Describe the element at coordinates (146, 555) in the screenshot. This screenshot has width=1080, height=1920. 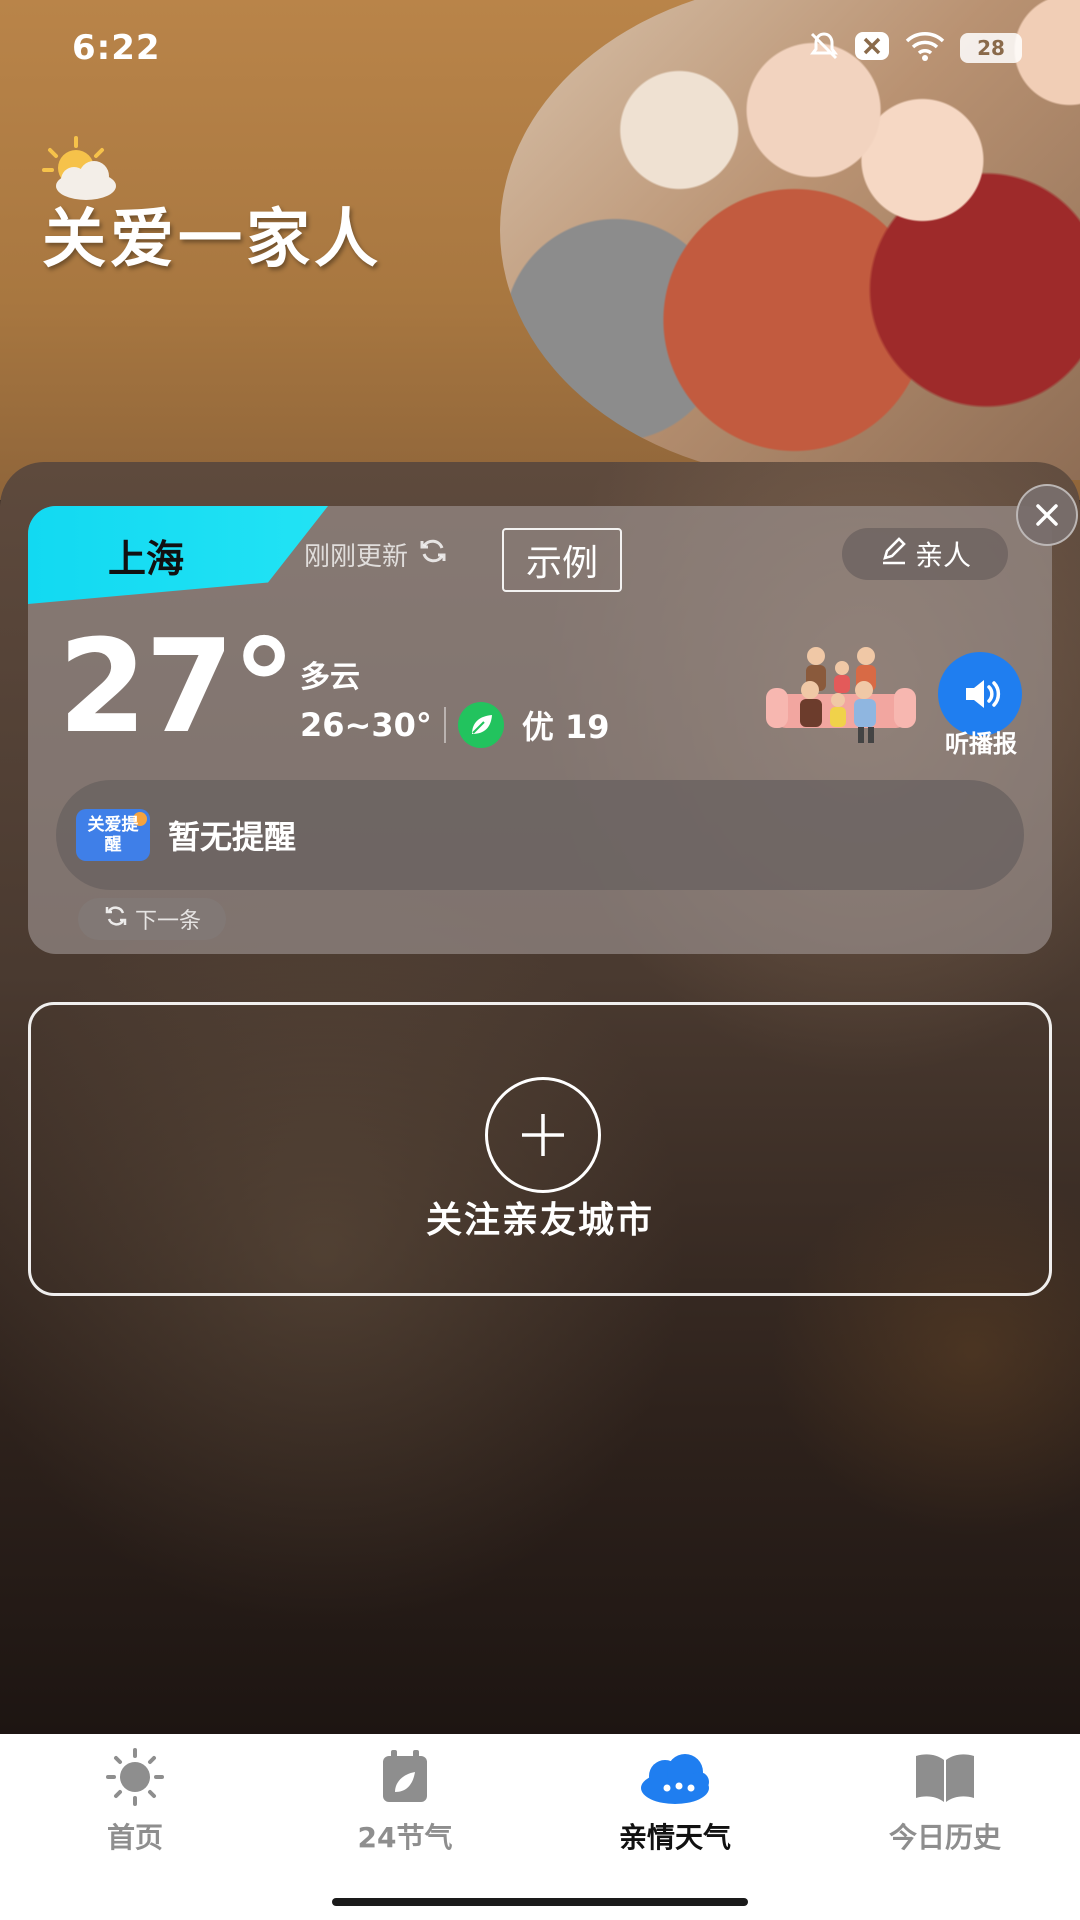
I see `city-name: 上海` at that location.